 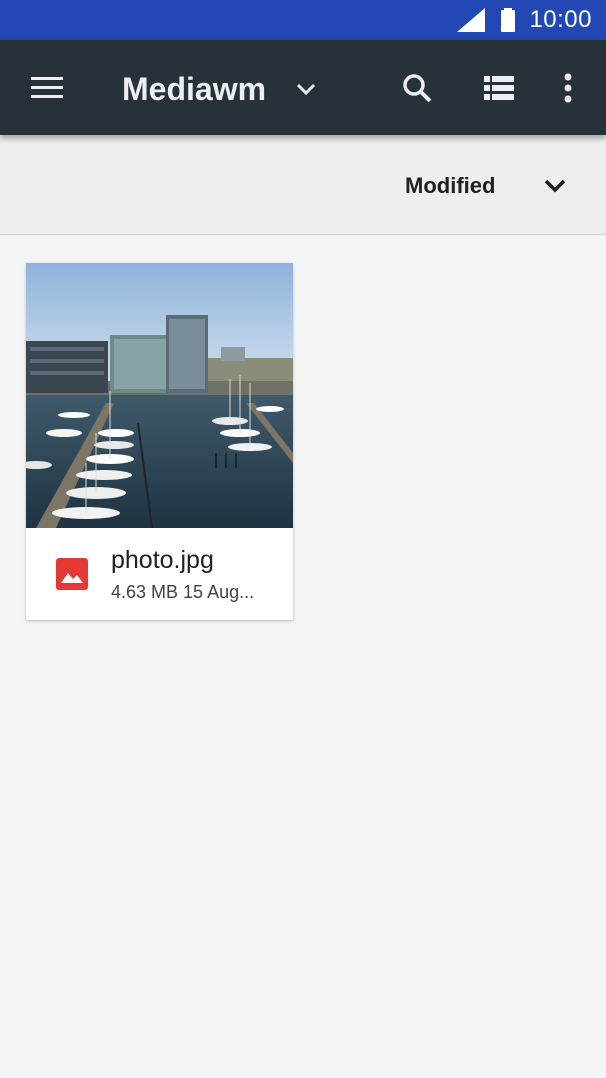 What do you see at coordinates (72, 574) in the screenshot?
I see `image-file-icon` at bounding box center [72, 574].